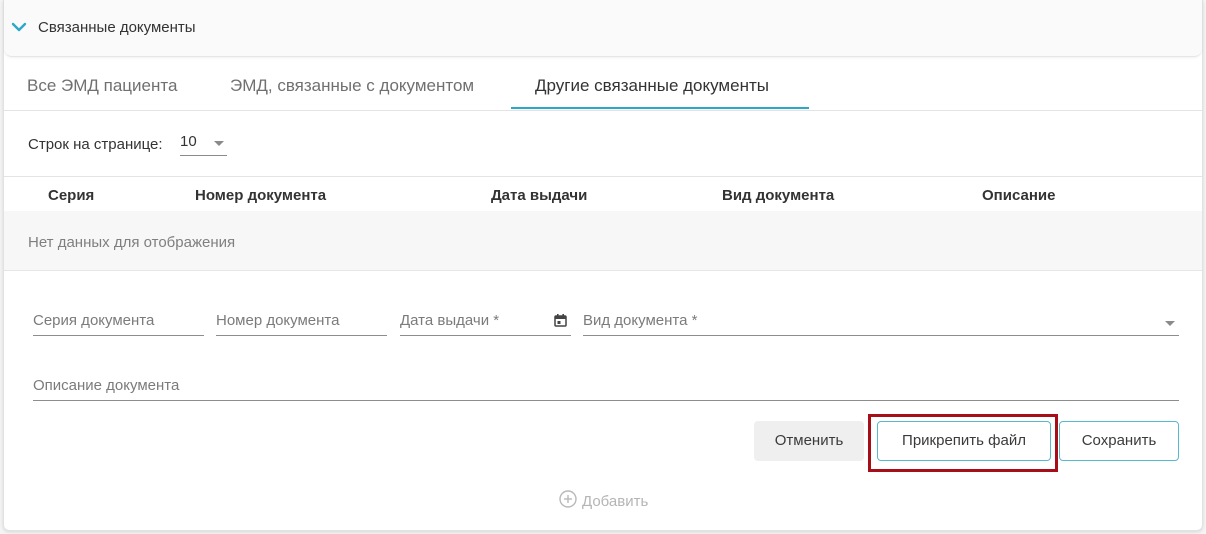 This screenshot has height=534, width=1206. Describe the element at coordinates (809, 441) in the screenshot. I see `cancel-button: Отменить` at that location.